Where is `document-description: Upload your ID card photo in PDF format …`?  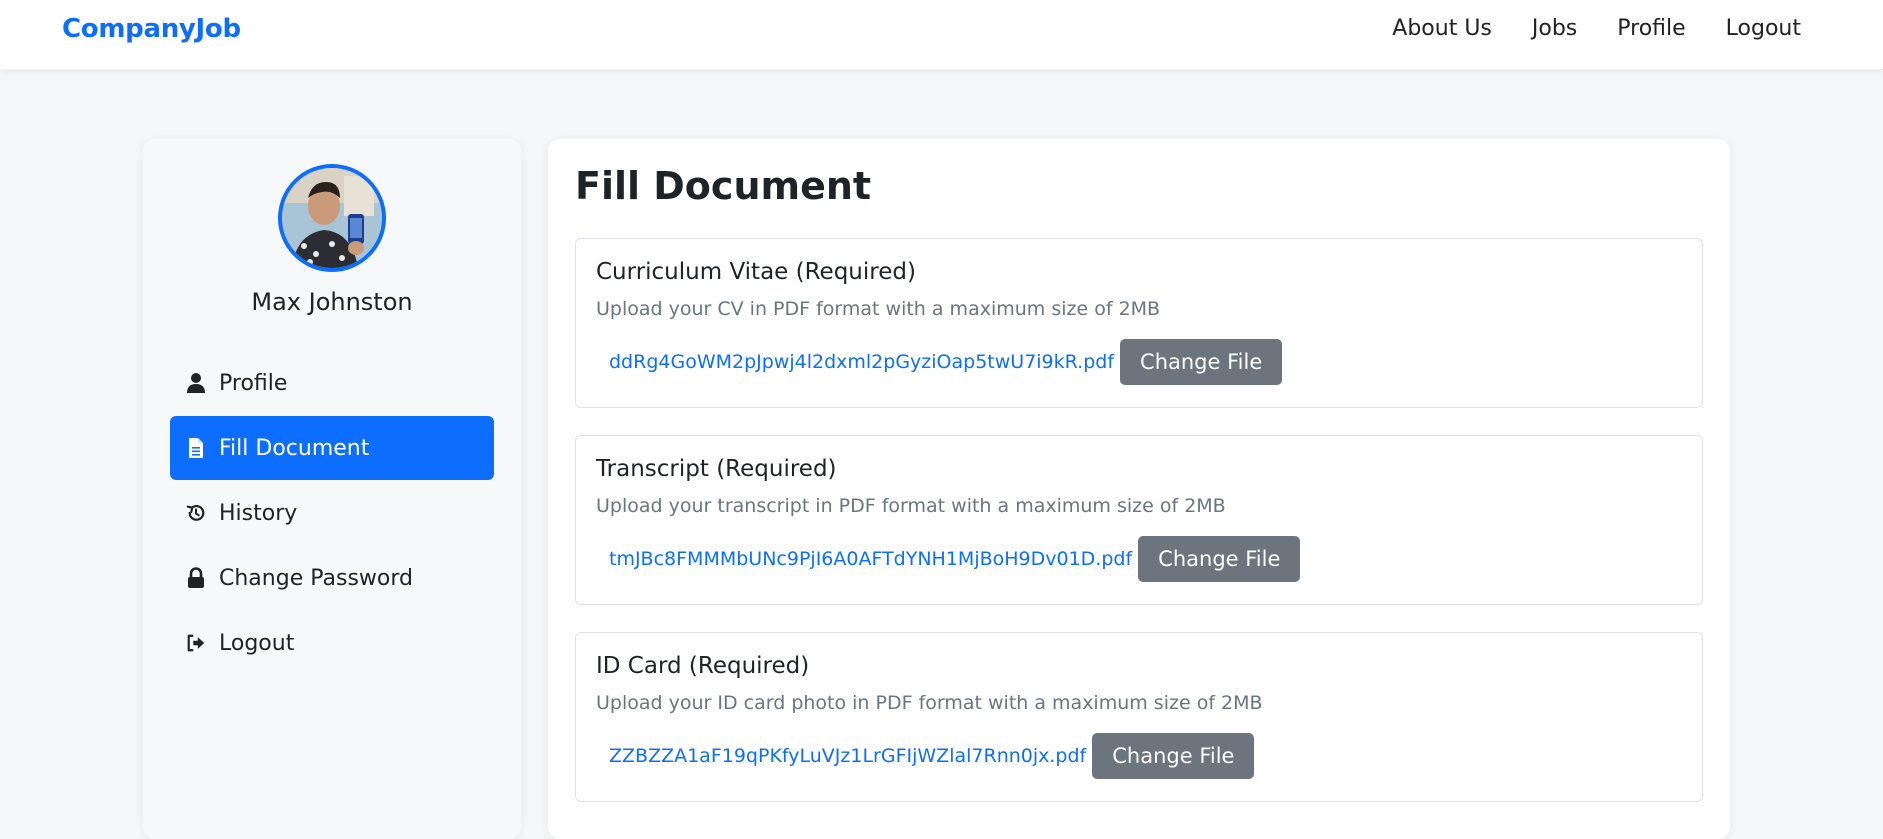 document-description: Upload your ID card photo in PDF format … is located at coordinates (929, 703).